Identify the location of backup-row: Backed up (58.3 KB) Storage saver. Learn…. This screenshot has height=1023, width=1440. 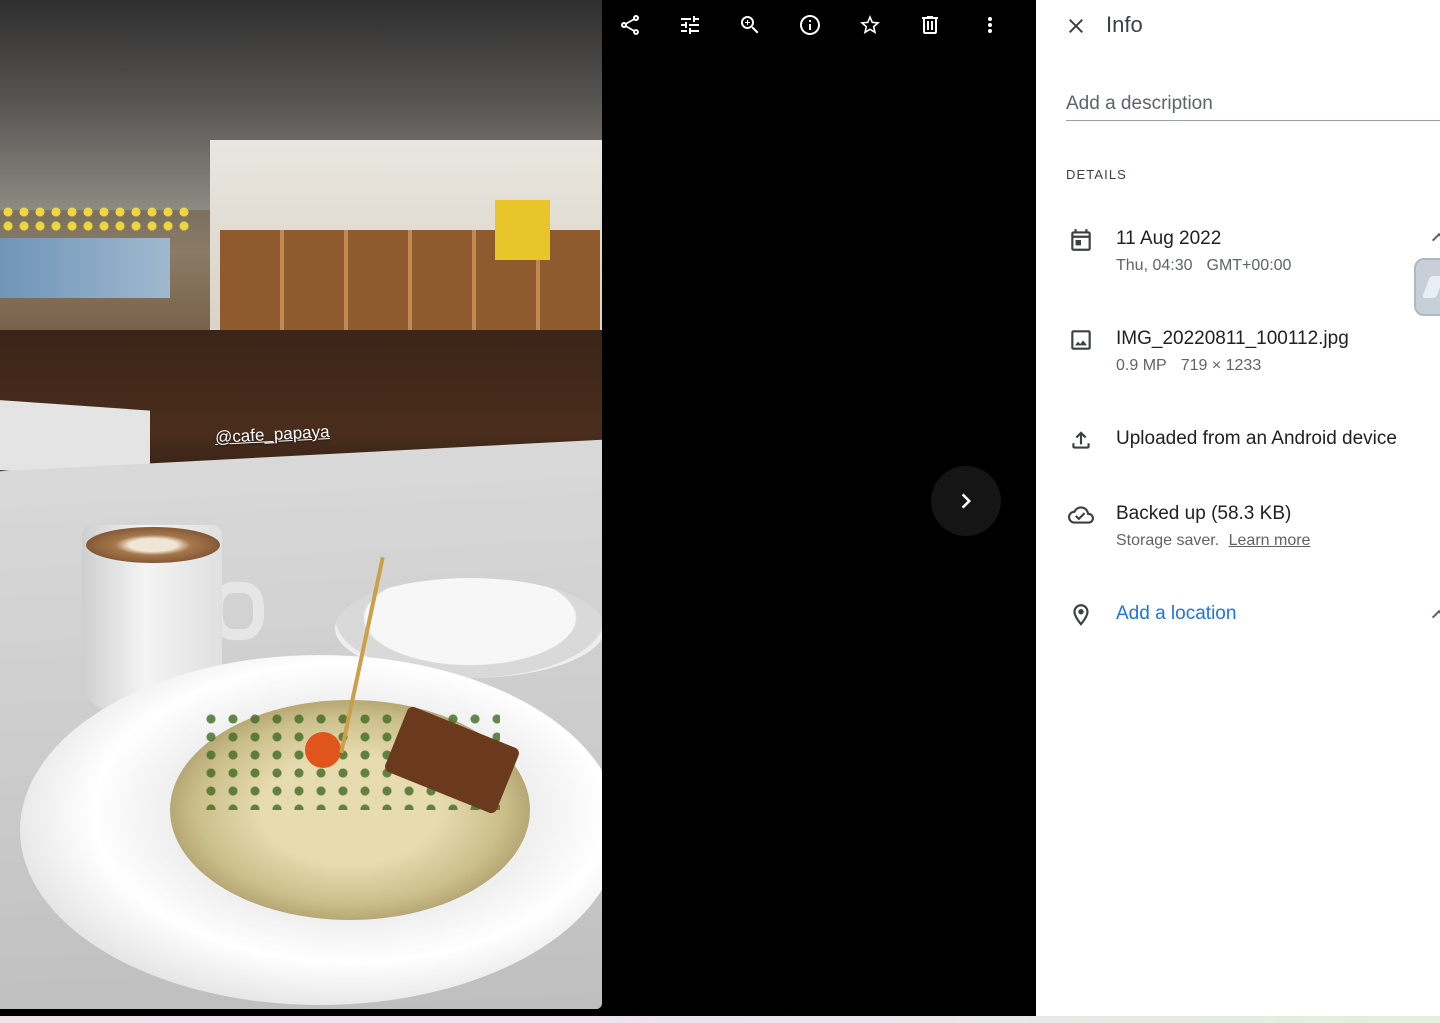
(1253, 528).